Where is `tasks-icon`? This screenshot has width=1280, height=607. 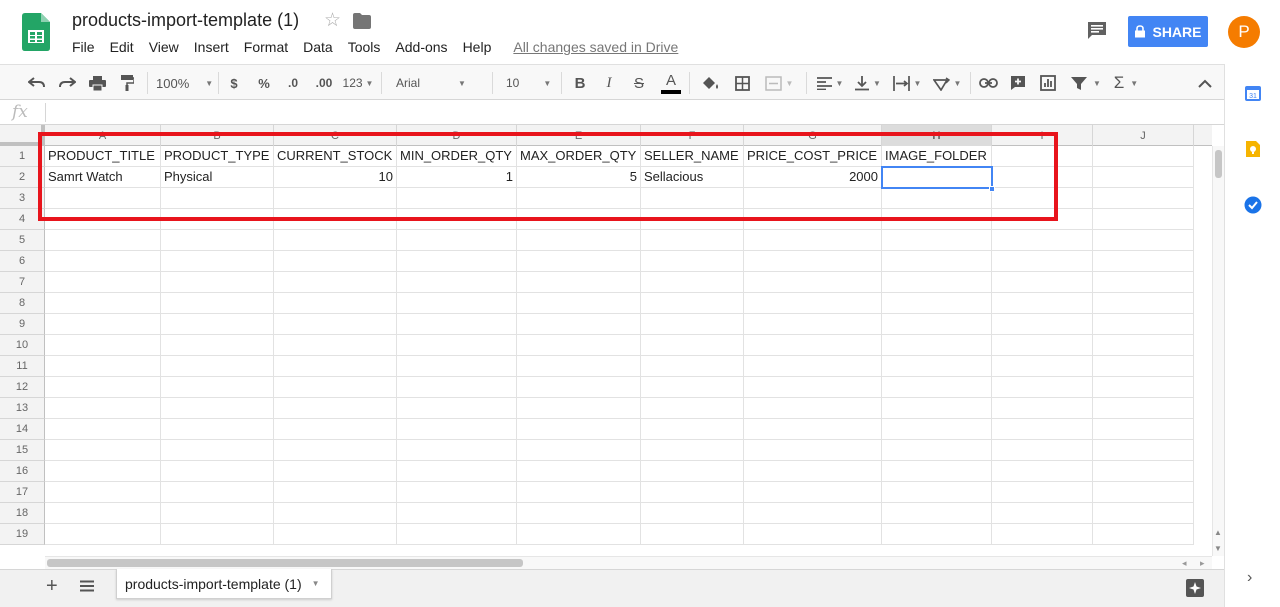 tasks-icon is located at coordinates (1253, 205).